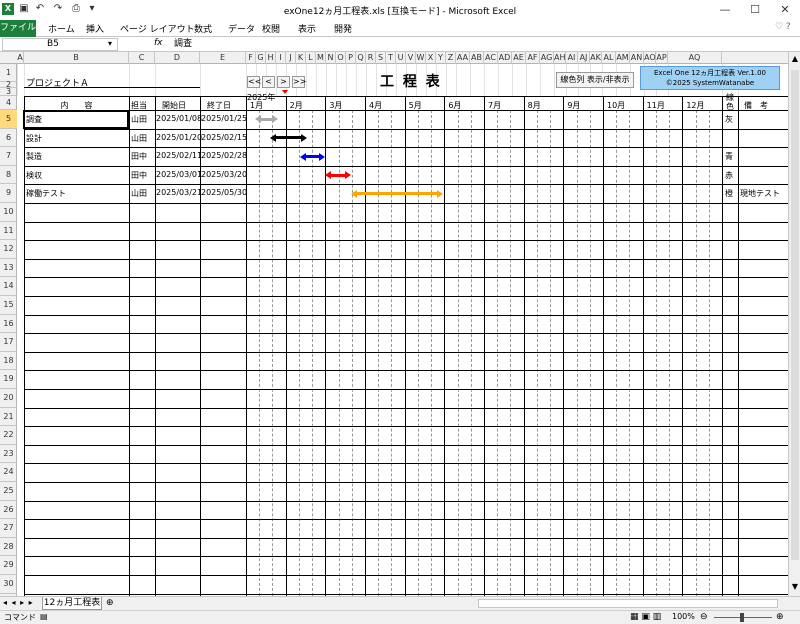  Describe the element at coordinates (609, 58) in the screenshot. I see `column-header: AL` at that location.